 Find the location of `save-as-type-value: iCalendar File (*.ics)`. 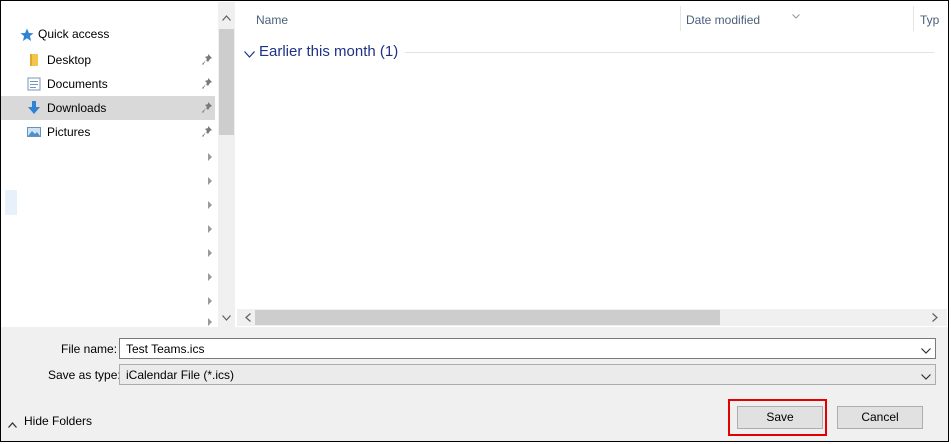

save-as-type-value: iCalendar File (*.ics) is located at coordinates (180, 375).